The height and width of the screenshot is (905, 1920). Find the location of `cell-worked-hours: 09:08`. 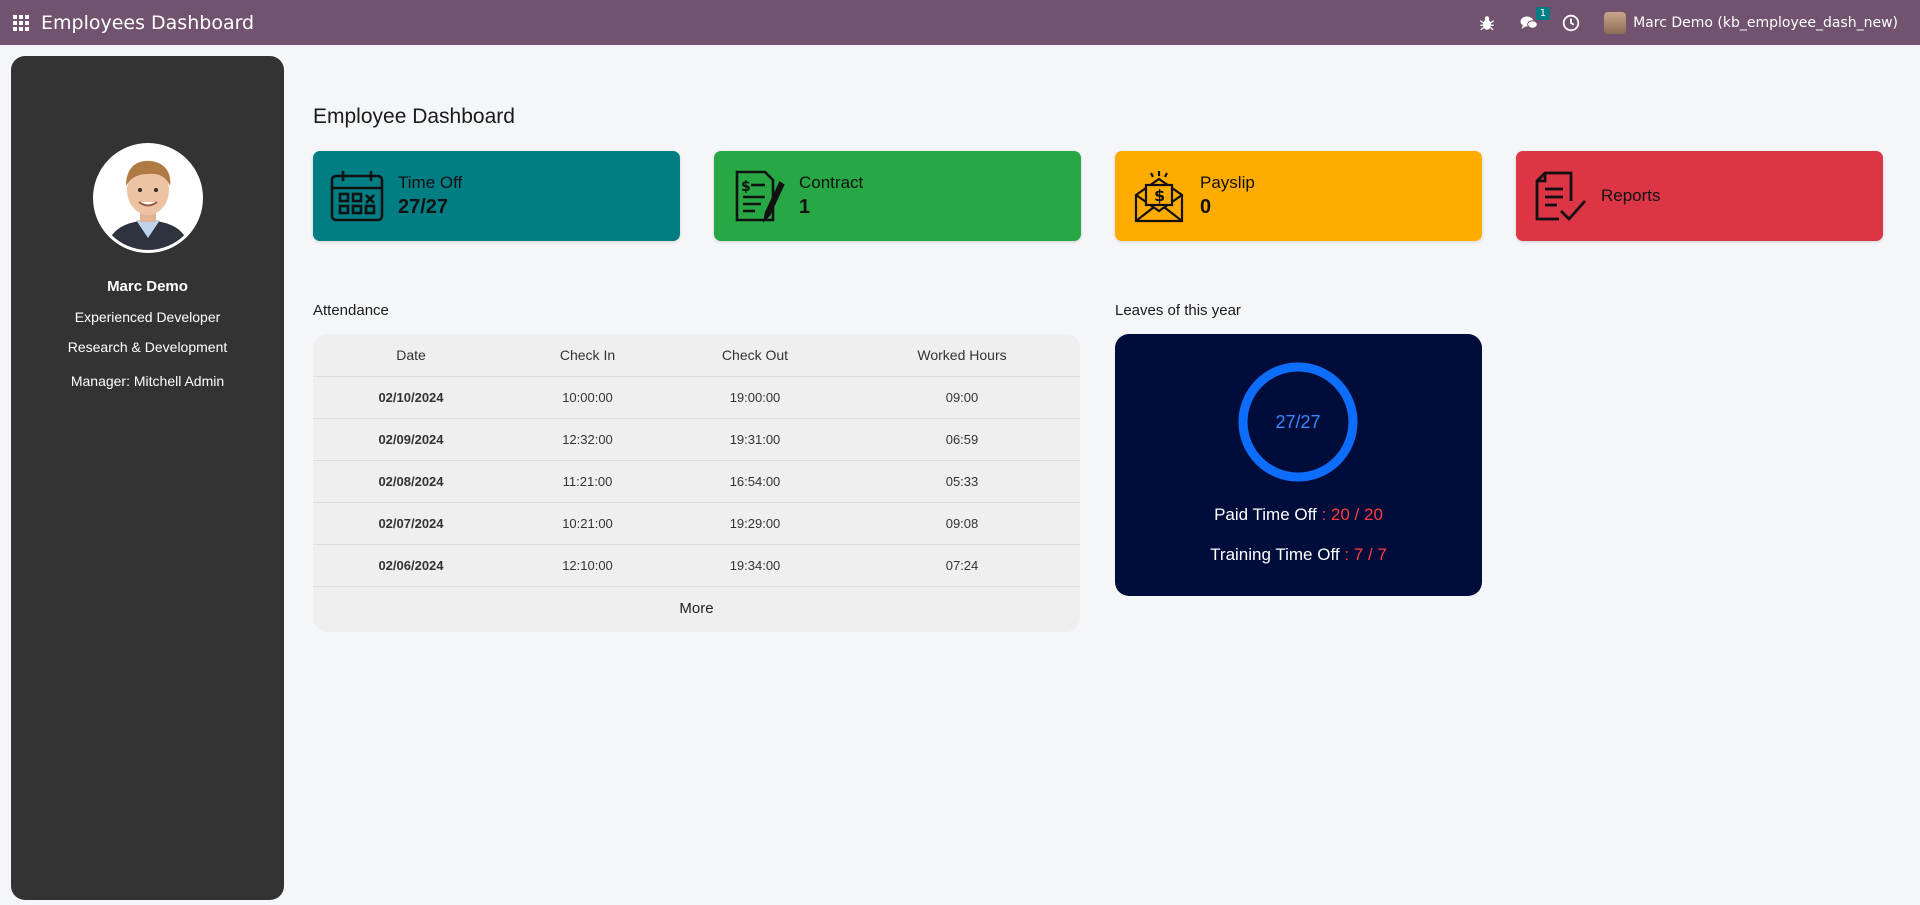

cell-worked-hours: 09:08 is located at coordinates (962, 523).